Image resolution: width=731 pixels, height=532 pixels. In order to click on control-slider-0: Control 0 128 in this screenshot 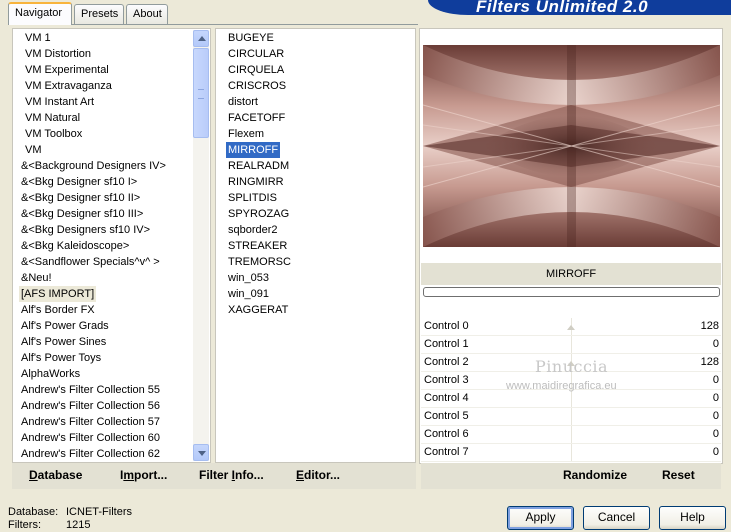, I will do `click(571, 327)`.